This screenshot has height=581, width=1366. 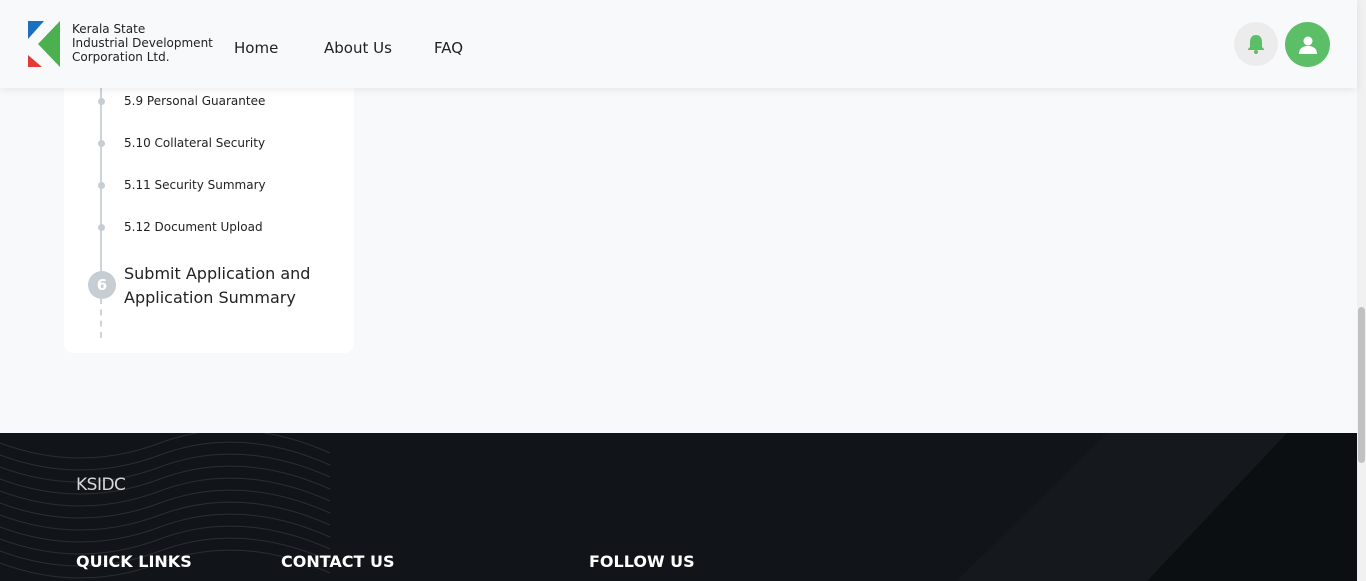 What do you see at coordinates (194, 101) in the screenshot?
I see `substep-personal-guarantee: 5.9 Personal Guarantee` at bounding box center [194, 101].